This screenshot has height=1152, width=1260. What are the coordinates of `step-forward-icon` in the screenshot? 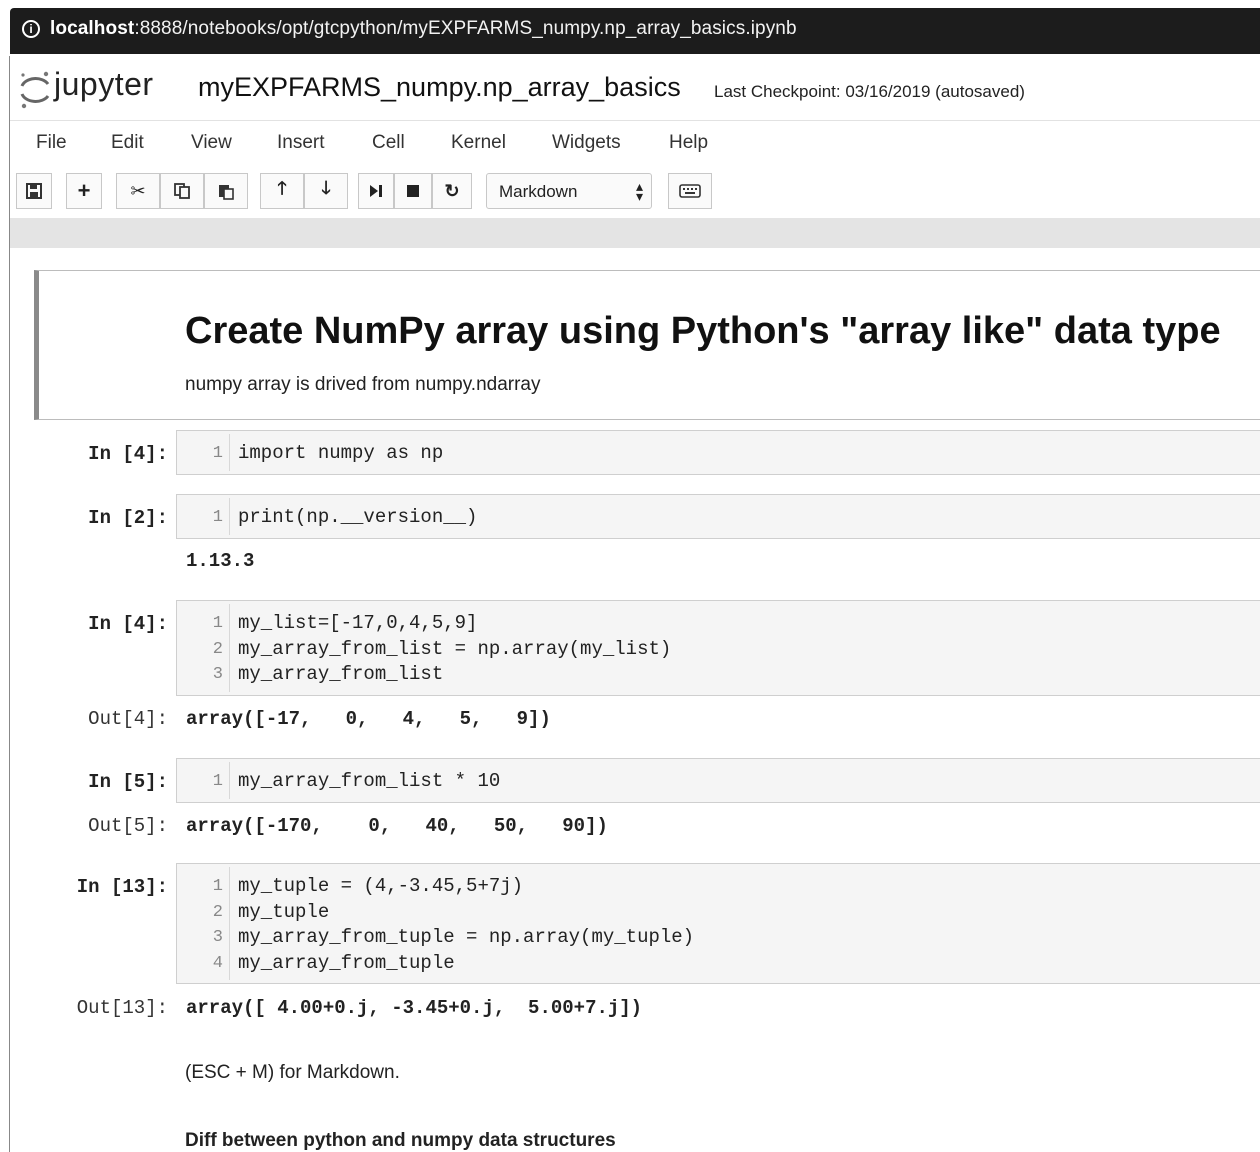 It's located at (376, 191).